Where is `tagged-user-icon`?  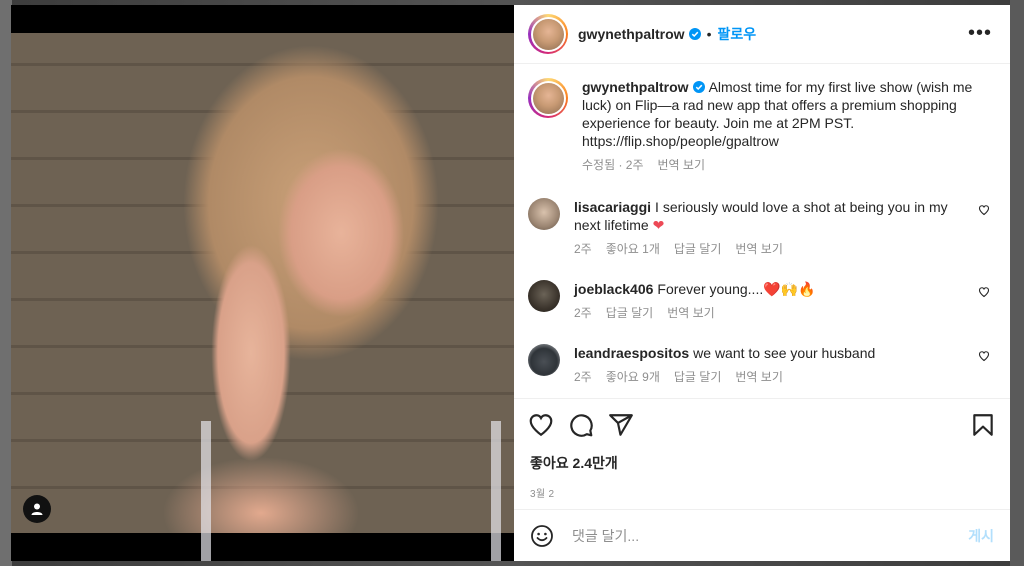 tagged-user-icon is located at coordinates (37, 509).